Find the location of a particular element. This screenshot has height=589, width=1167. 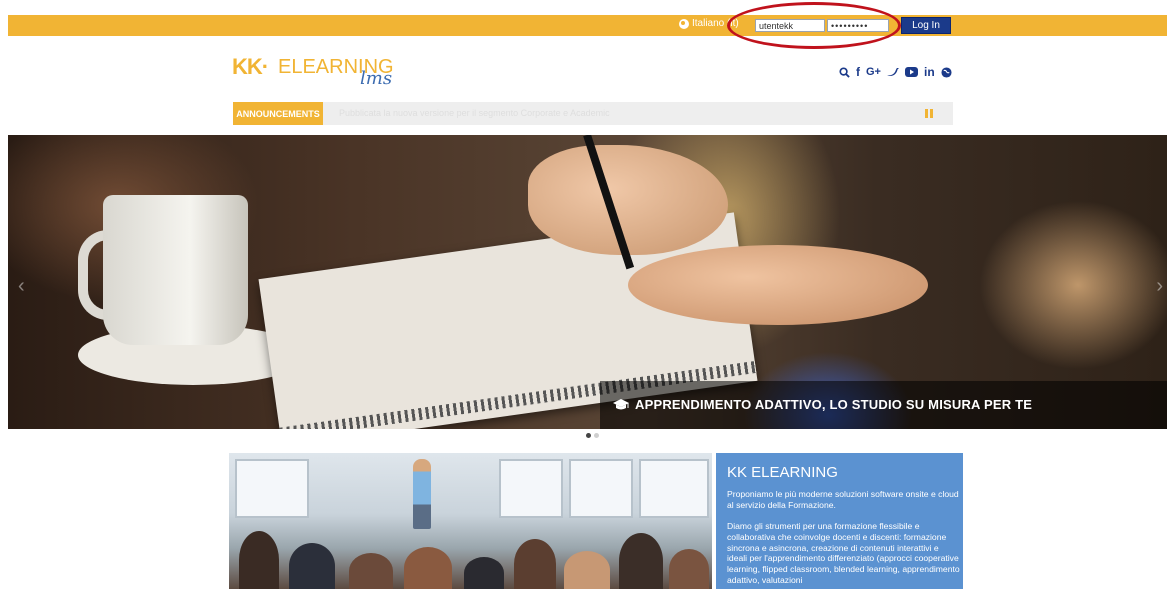

coffee-mug-image is located at coordinates (175, 270).